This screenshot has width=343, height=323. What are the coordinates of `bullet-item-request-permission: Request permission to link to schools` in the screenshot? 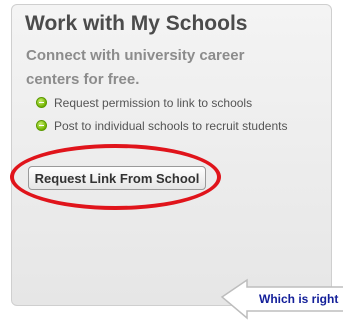 It's located at (181, 103).